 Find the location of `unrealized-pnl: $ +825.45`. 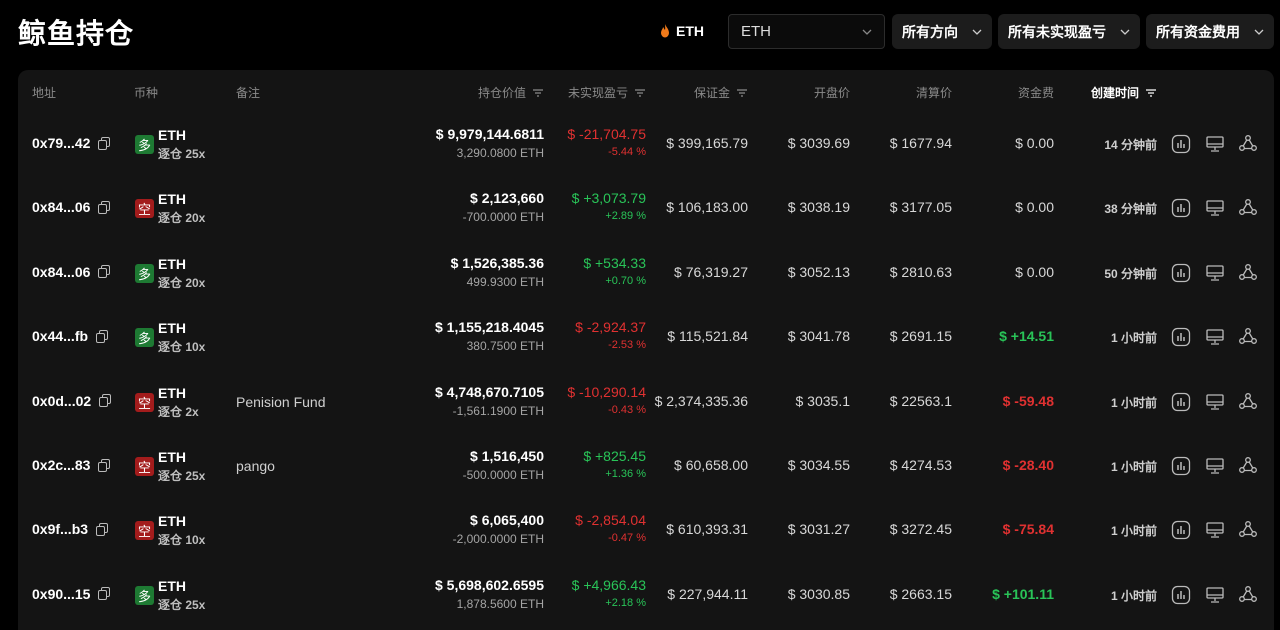

unrealized-pnl: $ +825.45 is located at coordinates (614, 456).